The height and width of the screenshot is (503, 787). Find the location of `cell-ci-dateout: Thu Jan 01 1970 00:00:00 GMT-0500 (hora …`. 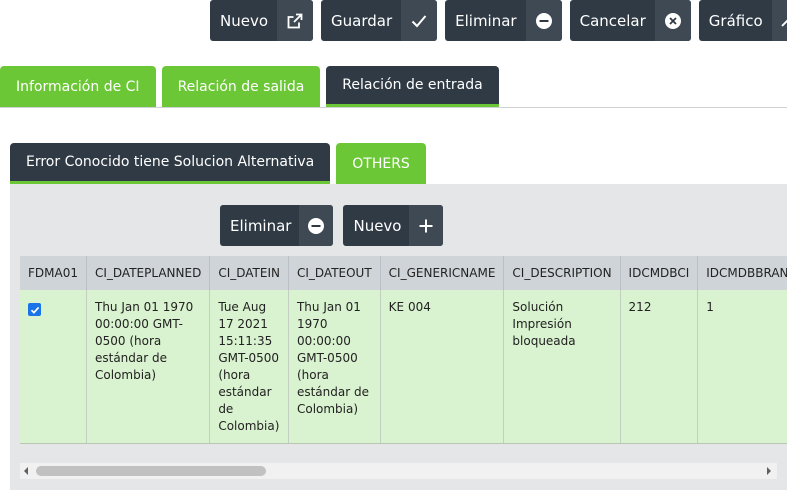

cell-ci-dateout: Thu Jan 01 1970 00:00:00 GMT-0500 (hora … is located at coordinates (334, 367).